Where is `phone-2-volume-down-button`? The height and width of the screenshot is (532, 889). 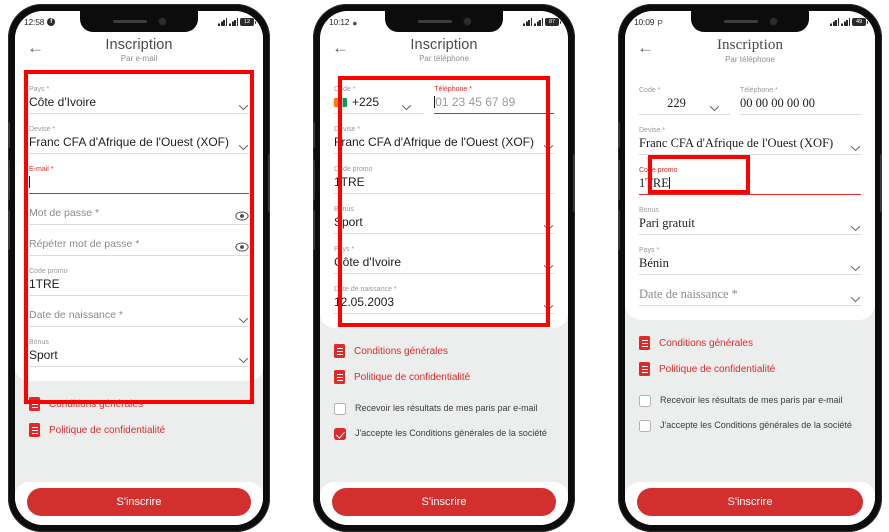
phone-2-volume-down-button is located at coordinates (314, 230).